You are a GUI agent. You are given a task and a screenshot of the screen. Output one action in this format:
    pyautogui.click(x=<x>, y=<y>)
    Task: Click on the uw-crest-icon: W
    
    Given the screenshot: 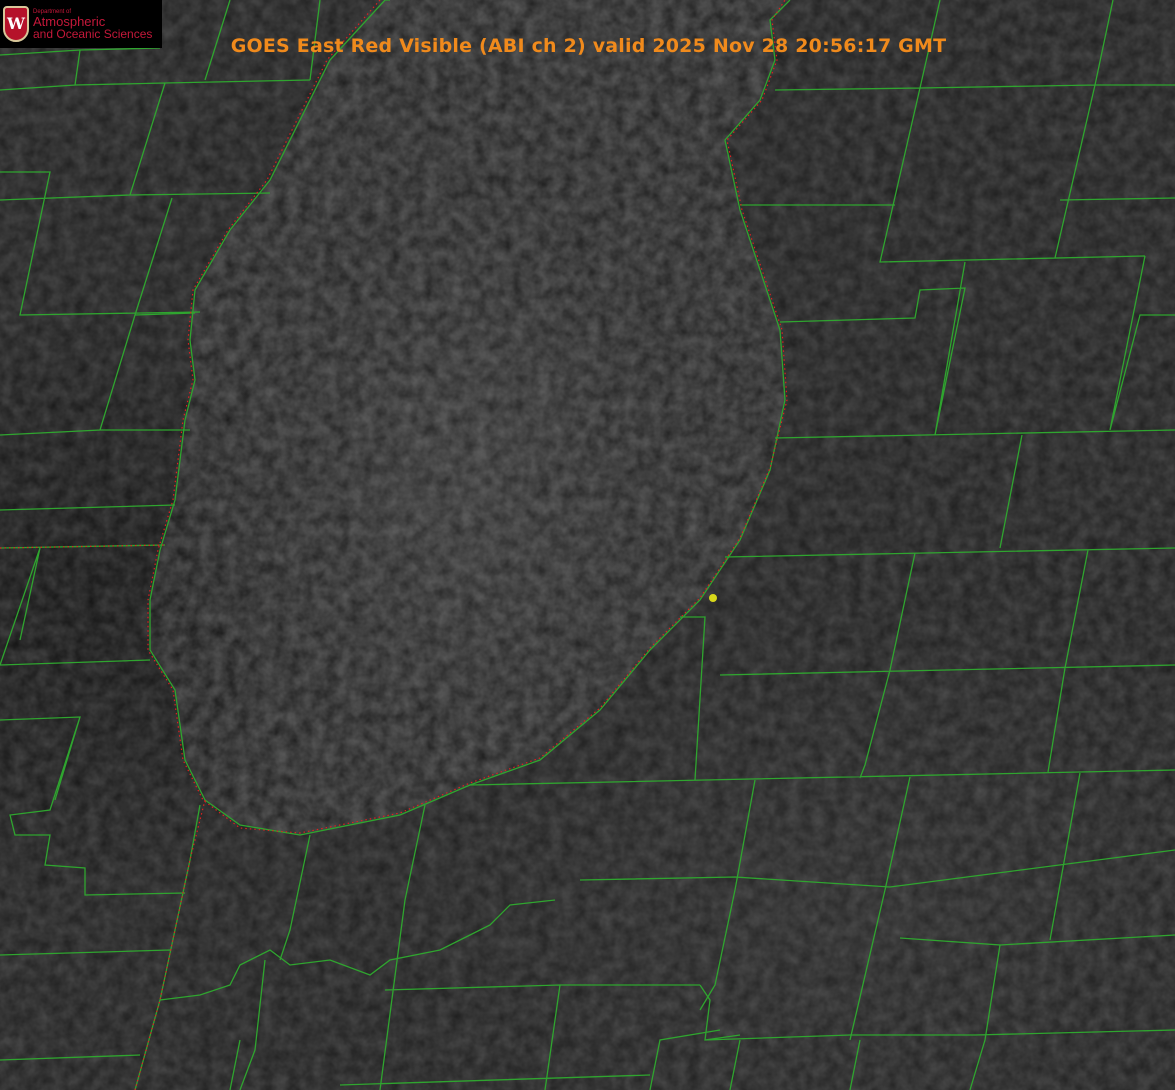 What is the action you would take?
    pyautogui.click(x=16, y=24)
    